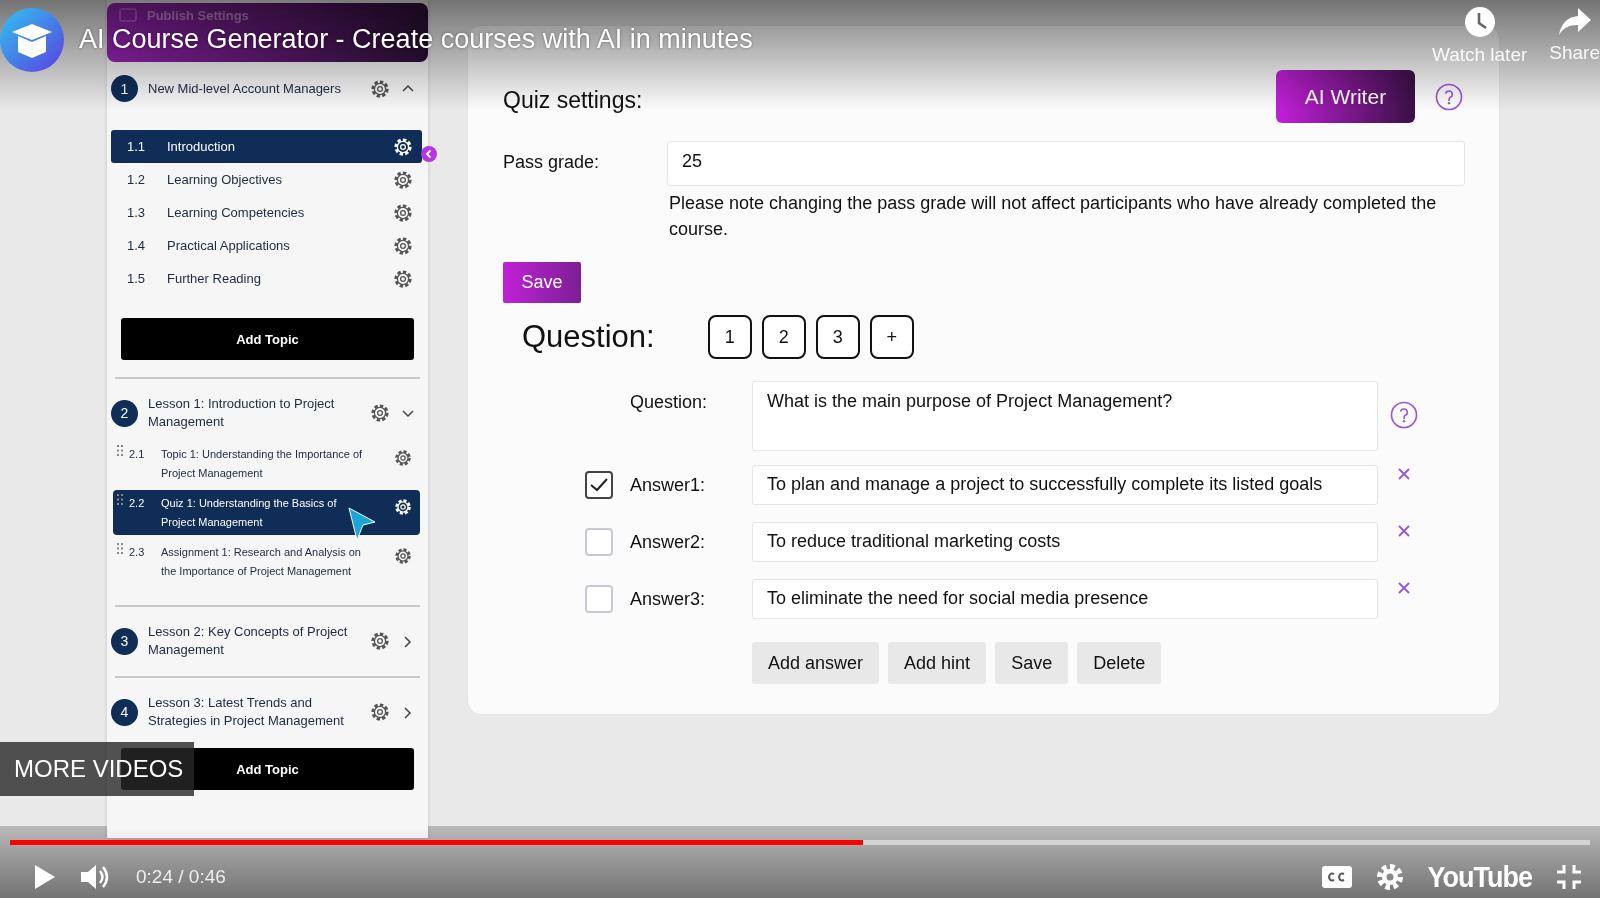 Image resolution: width=1600 pixels, height=898 pixels. Describe the element at coordinates (267, 339) in the screenshot. I see `add-topic-button: Add Topic` at that location.